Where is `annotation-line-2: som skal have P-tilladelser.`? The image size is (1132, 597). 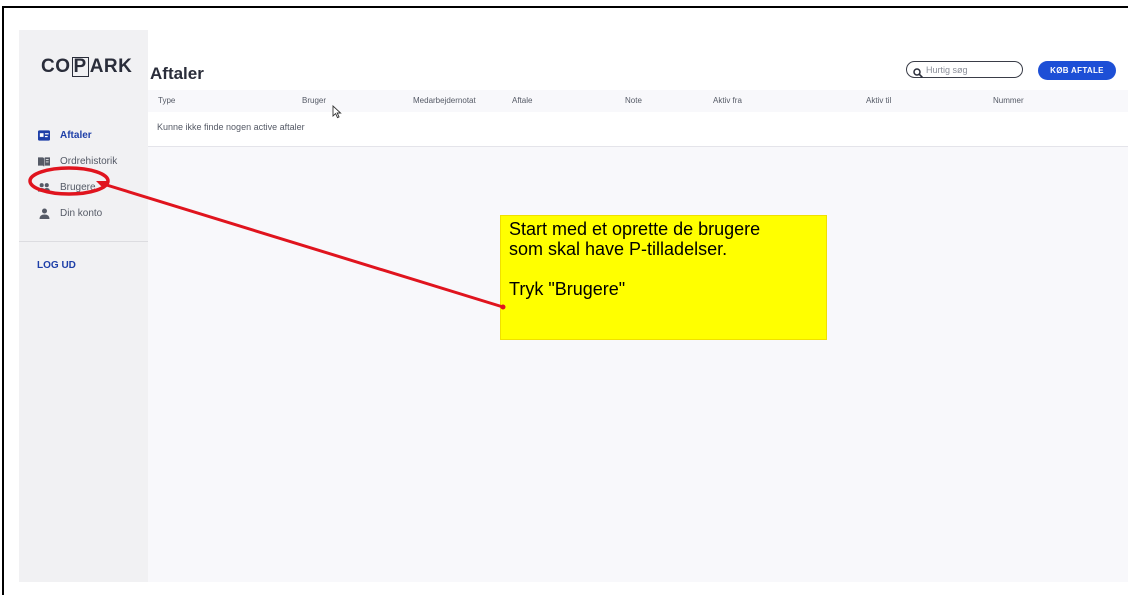
annotation-line-2: som skal have P-tilladelser. is located at coordinates (618, 249).